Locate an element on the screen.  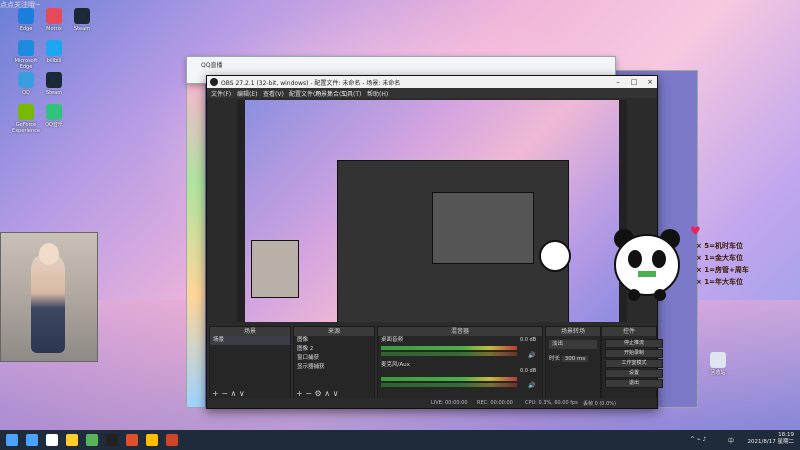
preview-panda-icon is located at coordinates (555, 256).